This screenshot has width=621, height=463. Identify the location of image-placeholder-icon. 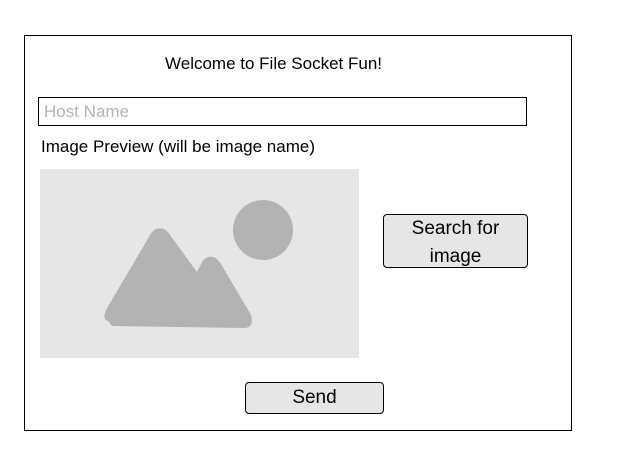
(198, 264).